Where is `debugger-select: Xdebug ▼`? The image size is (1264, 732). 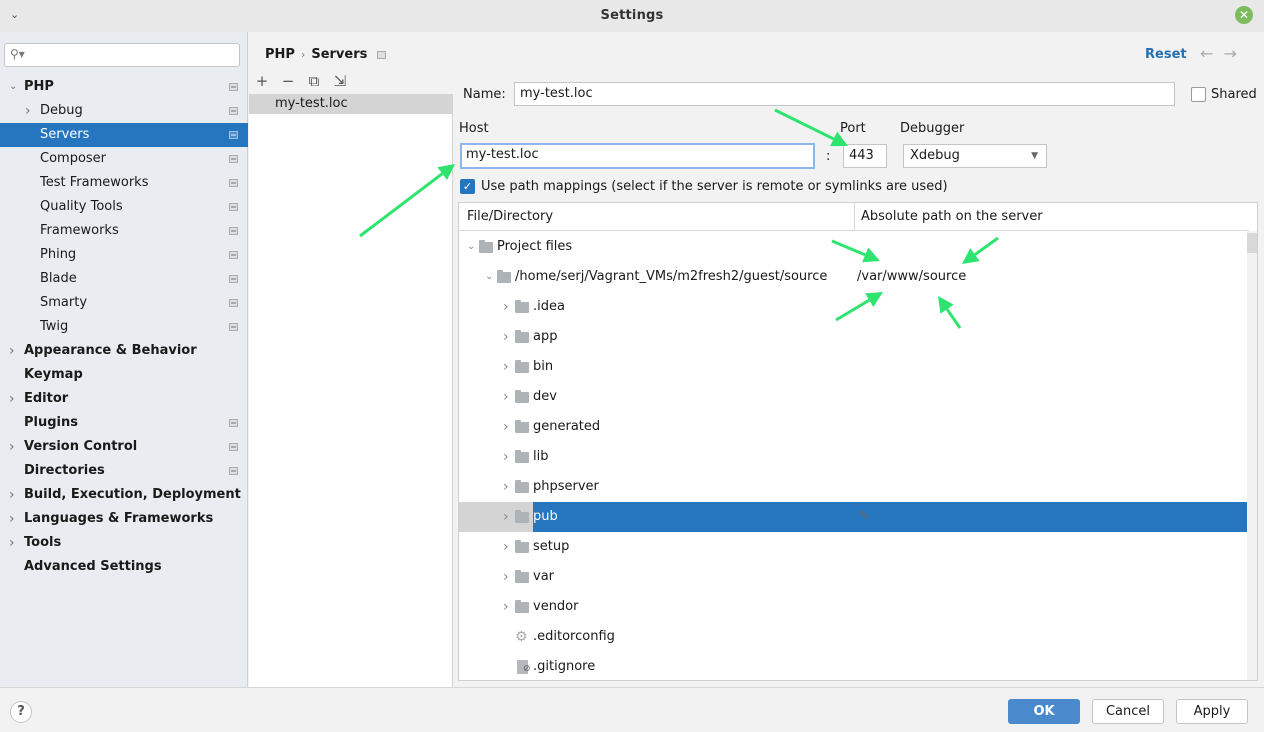 debugger-select: Xdebug ▼ is located at coordinates (975, 156).